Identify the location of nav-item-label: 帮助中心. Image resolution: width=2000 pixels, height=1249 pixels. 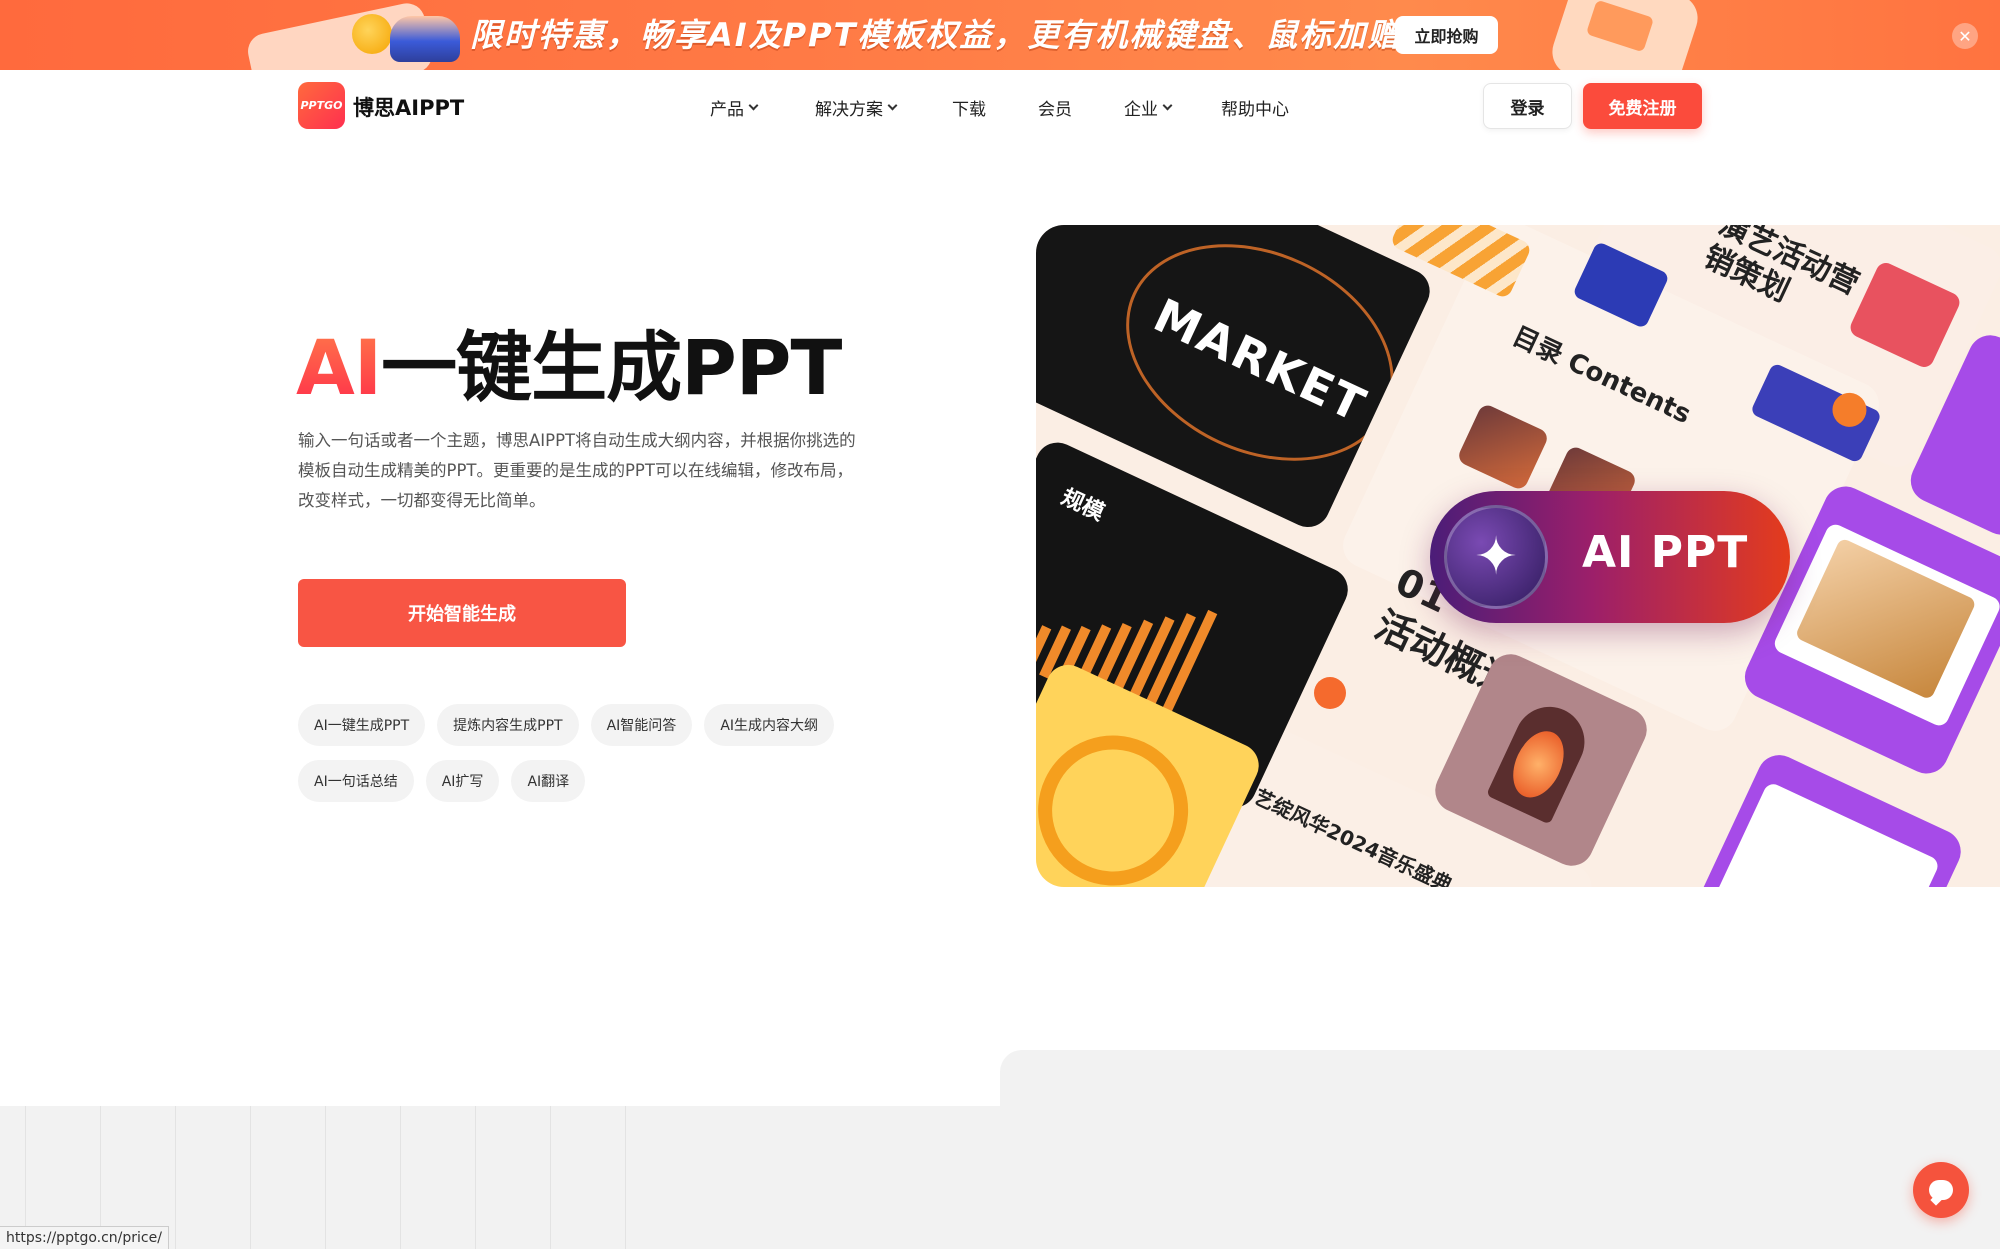
(1255, 110).